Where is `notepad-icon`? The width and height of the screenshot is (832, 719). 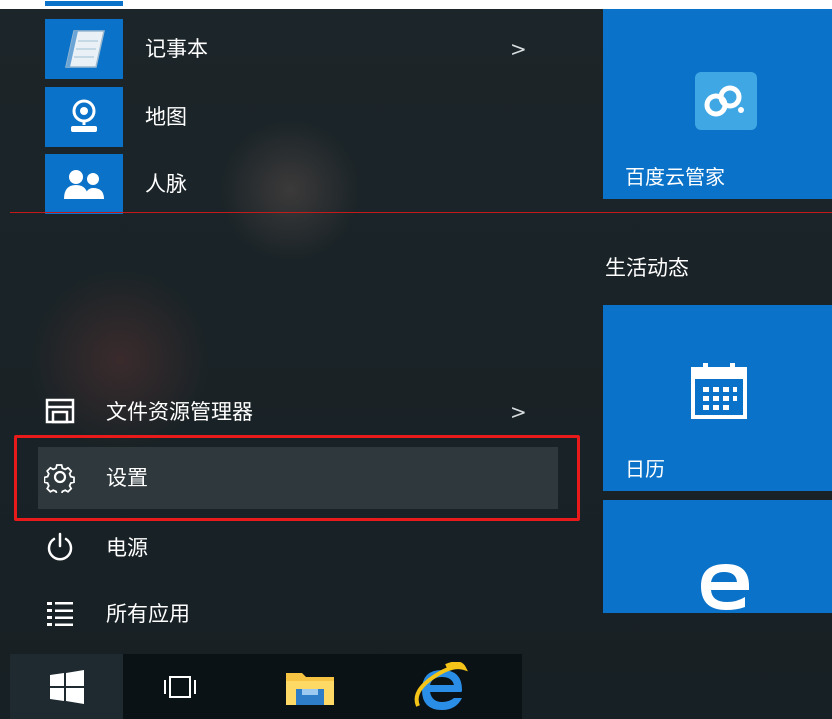 notepad-icon is located at coordinates (84, 49).